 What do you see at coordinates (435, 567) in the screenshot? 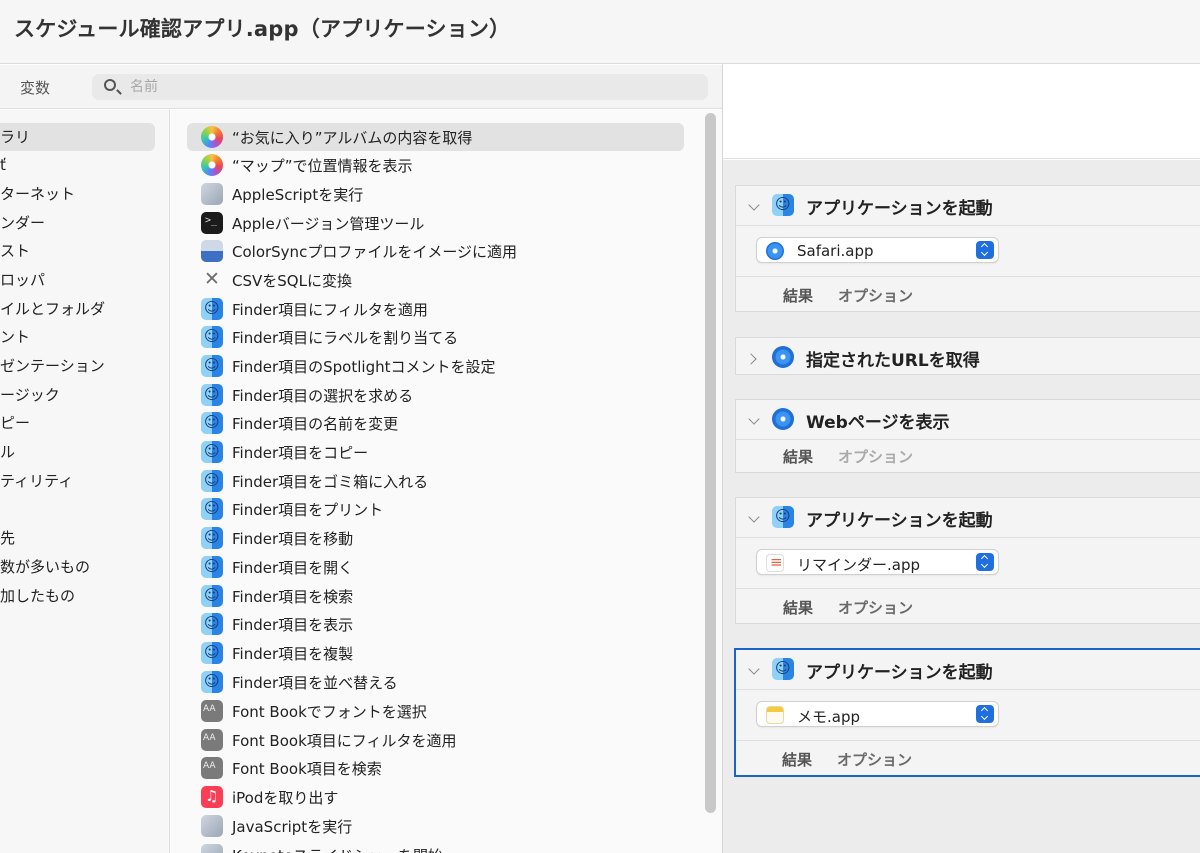
I see `action-item: Finder項目を開く` at bounding box center [435, 567].